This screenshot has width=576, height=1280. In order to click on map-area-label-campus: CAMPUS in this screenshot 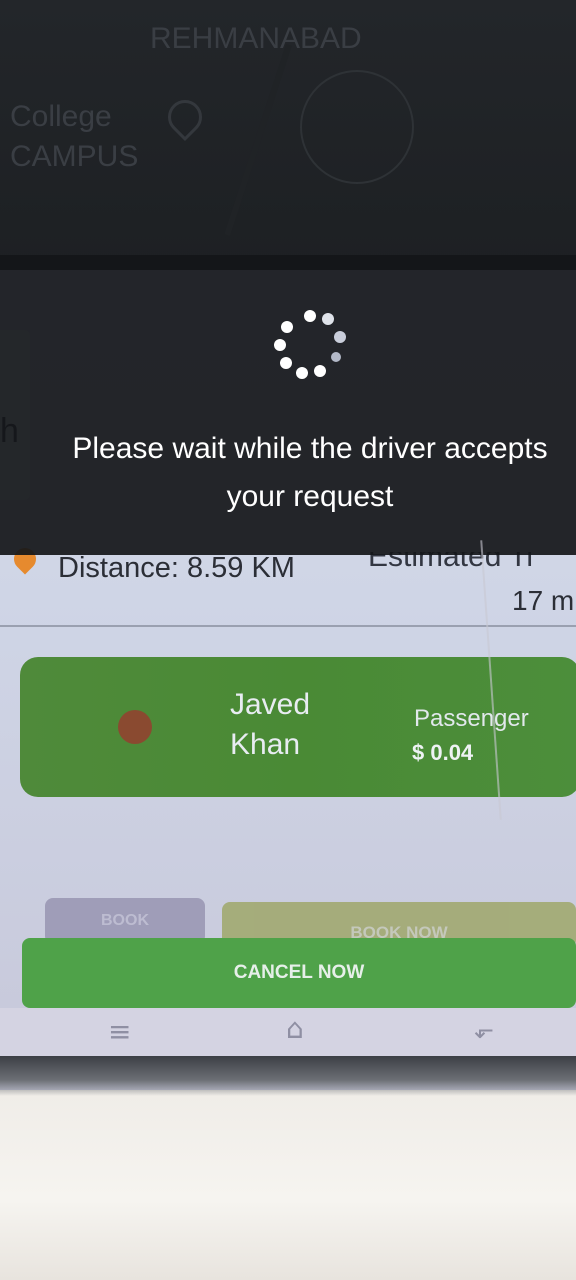, I will do `click(74, 156)`.